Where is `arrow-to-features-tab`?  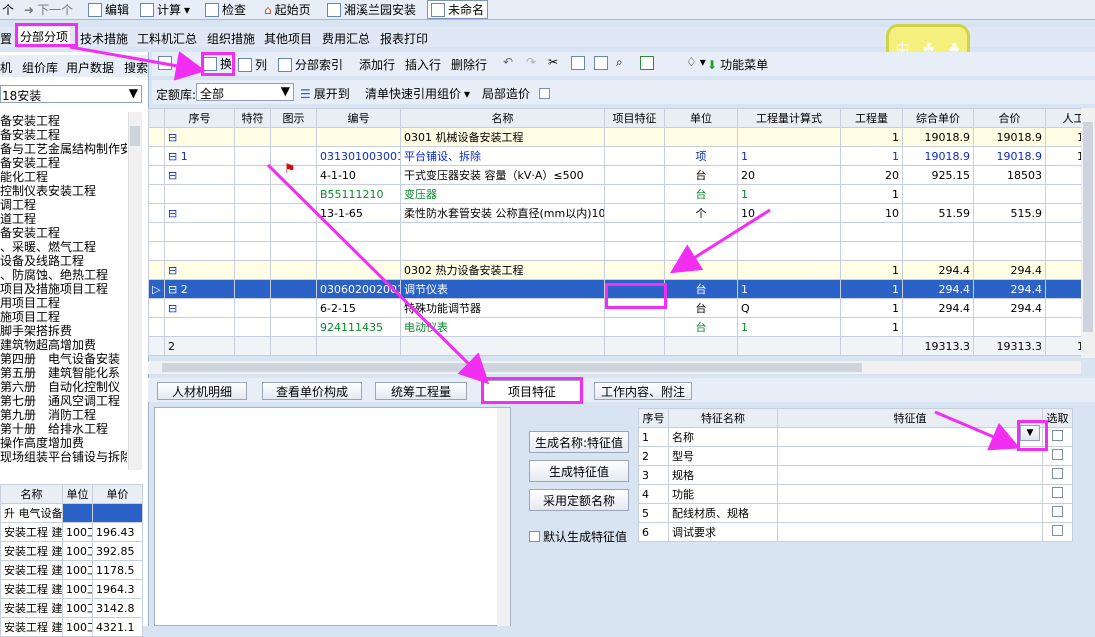
arrow-to-features-tab is located at coordinates (376, 272).